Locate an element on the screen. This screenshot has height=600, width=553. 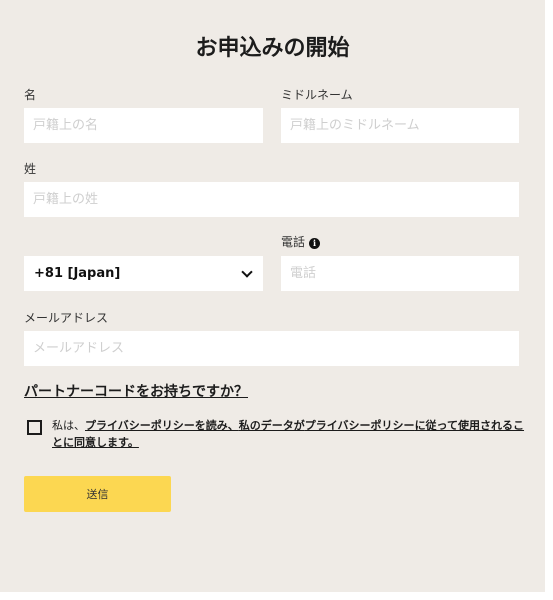
partner-code-link: パートナーコードをお持ちですか？ is located at coordinates (136, 391).